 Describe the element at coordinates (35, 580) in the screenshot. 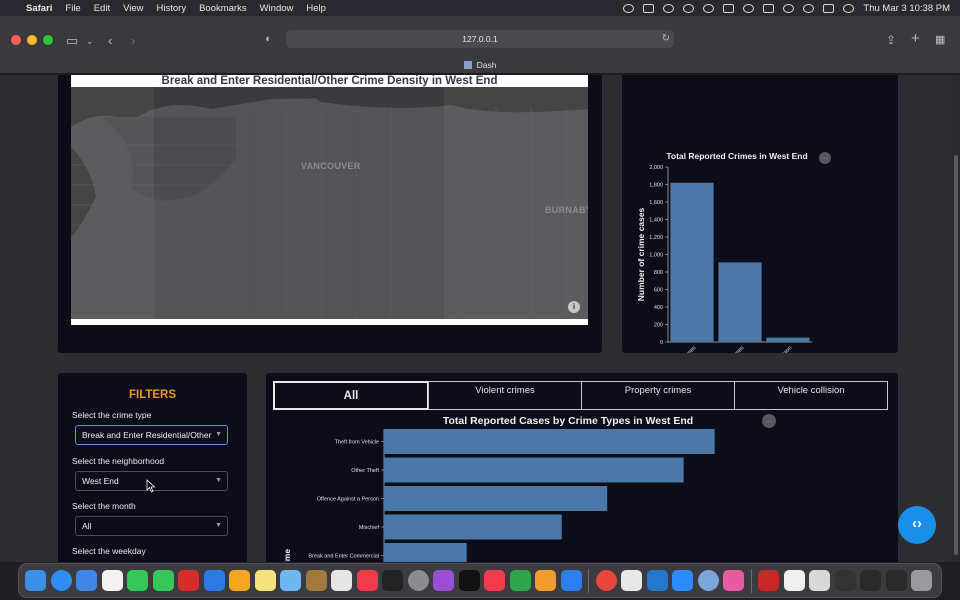

I see `finder-icon` at that location.